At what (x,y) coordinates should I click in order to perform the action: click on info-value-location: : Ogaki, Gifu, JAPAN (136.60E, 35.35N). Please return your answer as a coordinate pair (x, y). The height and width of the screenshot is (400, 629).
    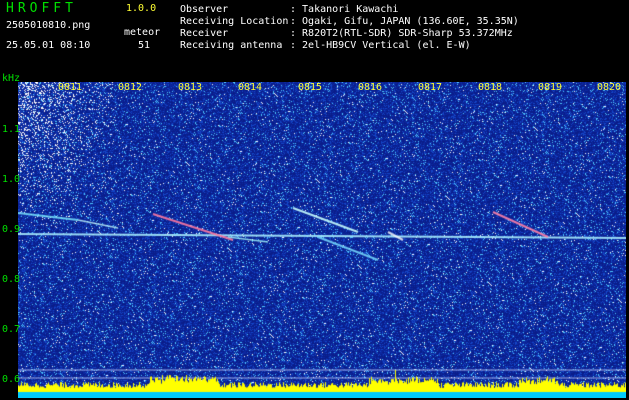
    Looking at the image, I should click on (404, 21).